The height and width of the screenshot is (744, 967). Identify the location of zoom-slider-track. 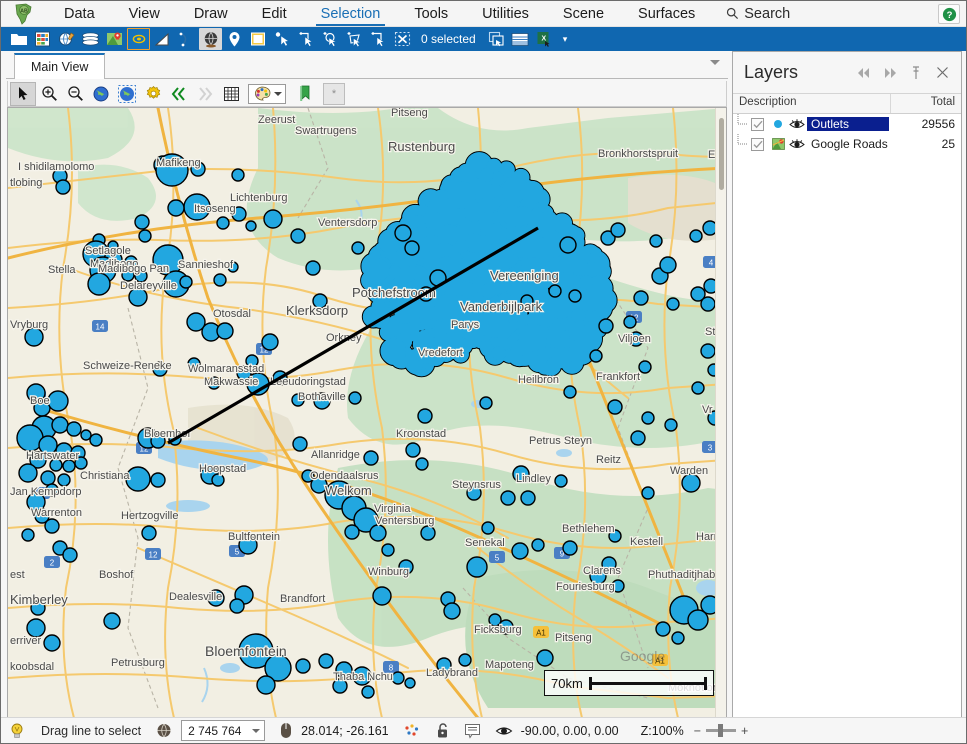
(721, 730).